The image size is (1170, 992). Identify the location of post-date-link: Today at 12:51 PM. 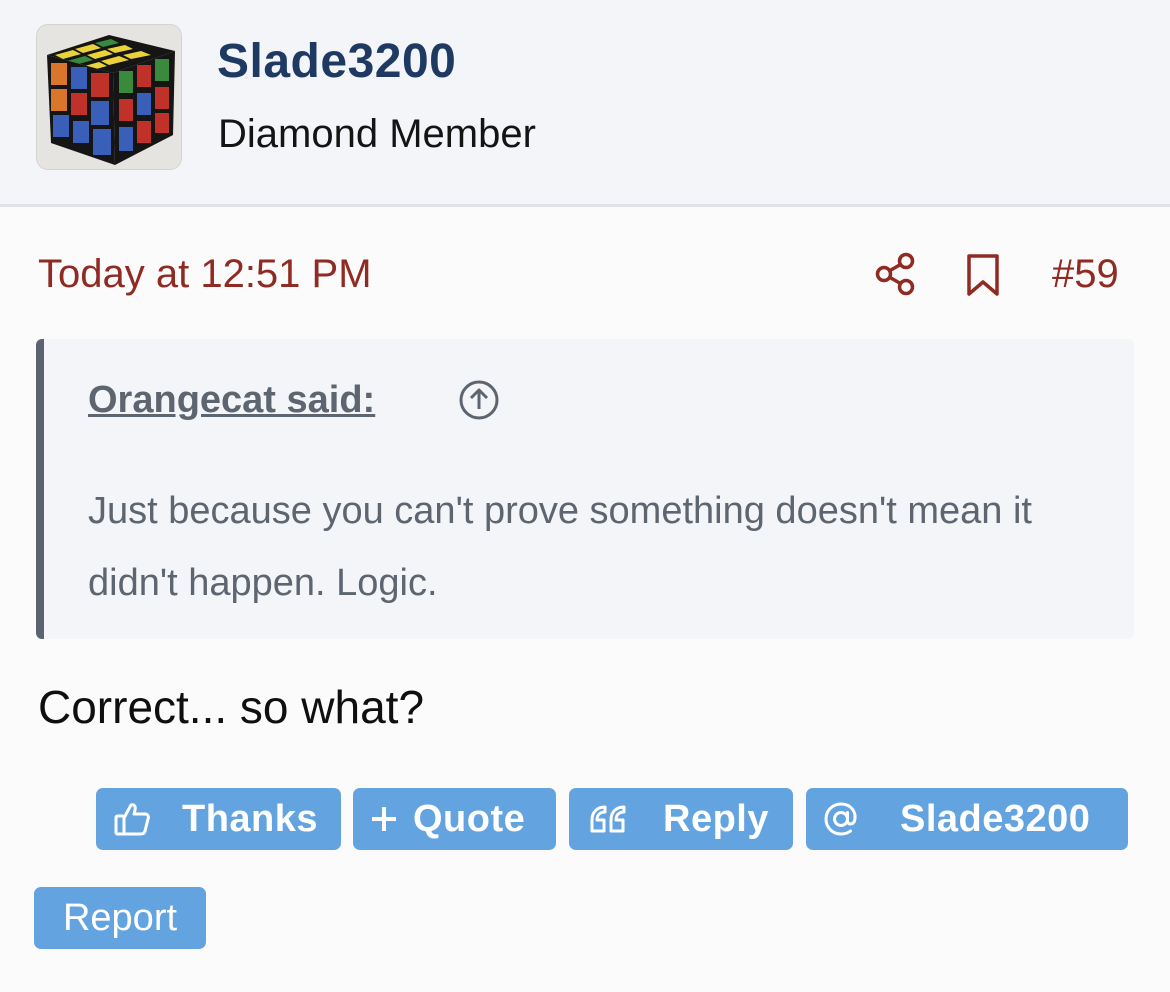
(205, 274).